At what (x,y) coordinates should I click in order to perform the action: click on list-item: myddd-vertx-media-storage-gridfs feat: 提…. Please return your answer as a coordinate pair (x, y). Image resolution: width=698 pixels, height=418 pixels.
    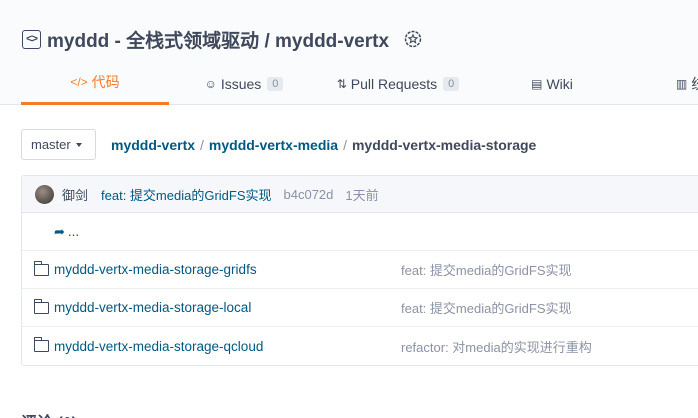
    Looking at the image, I should click on (360, 270).